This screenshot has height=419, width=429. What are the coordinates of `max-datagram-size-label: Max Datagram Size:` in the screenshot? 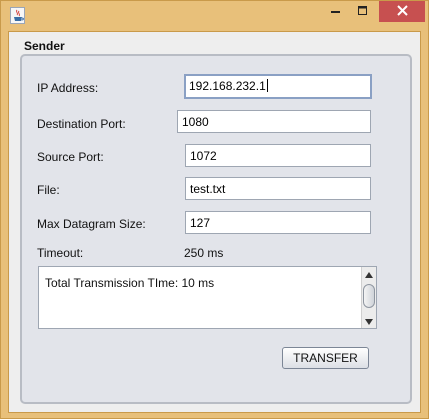 It's located at (91, 224).